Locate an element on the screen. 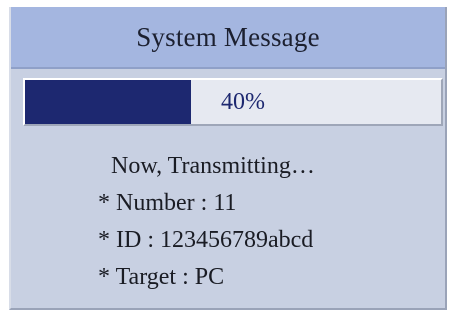 The height and width of the screenshot is (317, 453). detail-number: * Number : 11 is located at coordinates (167, 203).